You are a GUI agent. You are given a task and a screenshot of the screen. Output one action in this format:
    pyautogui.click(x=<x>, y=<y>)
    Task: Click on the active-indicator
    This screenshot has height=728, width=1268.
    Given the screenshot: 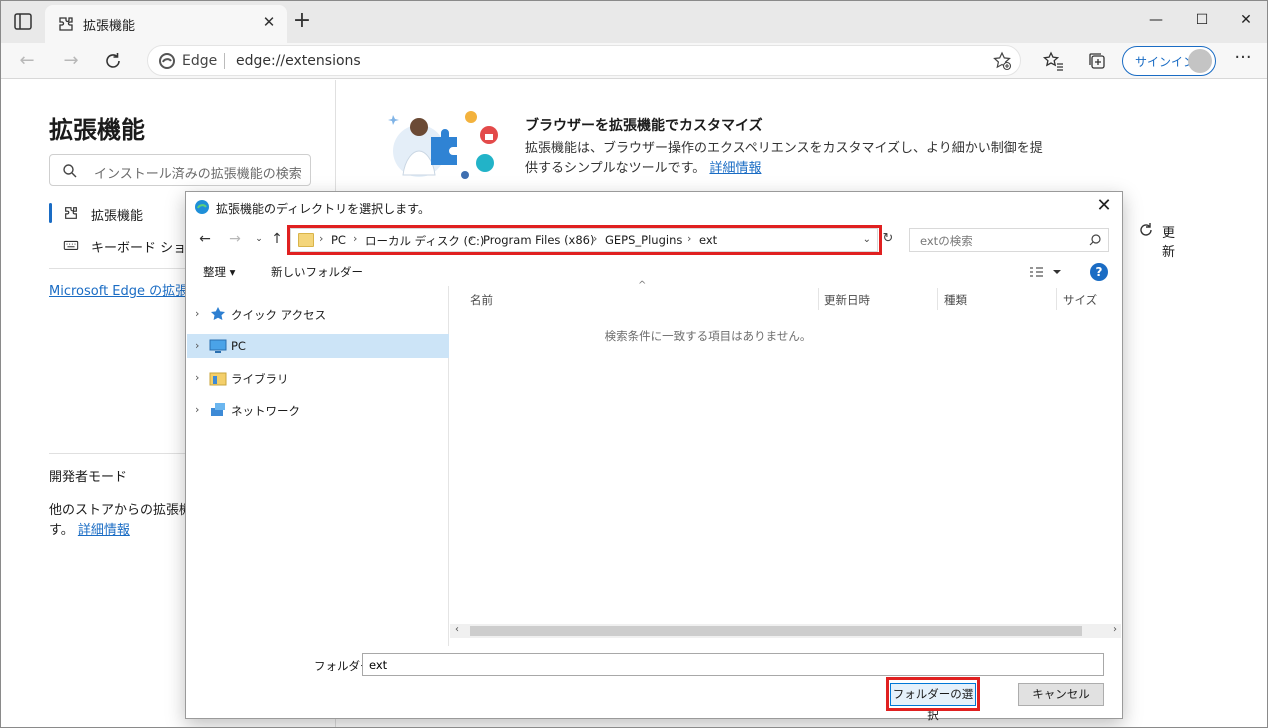 What is the action you would take?
    pyautogui.click(x=50, y=213)
    